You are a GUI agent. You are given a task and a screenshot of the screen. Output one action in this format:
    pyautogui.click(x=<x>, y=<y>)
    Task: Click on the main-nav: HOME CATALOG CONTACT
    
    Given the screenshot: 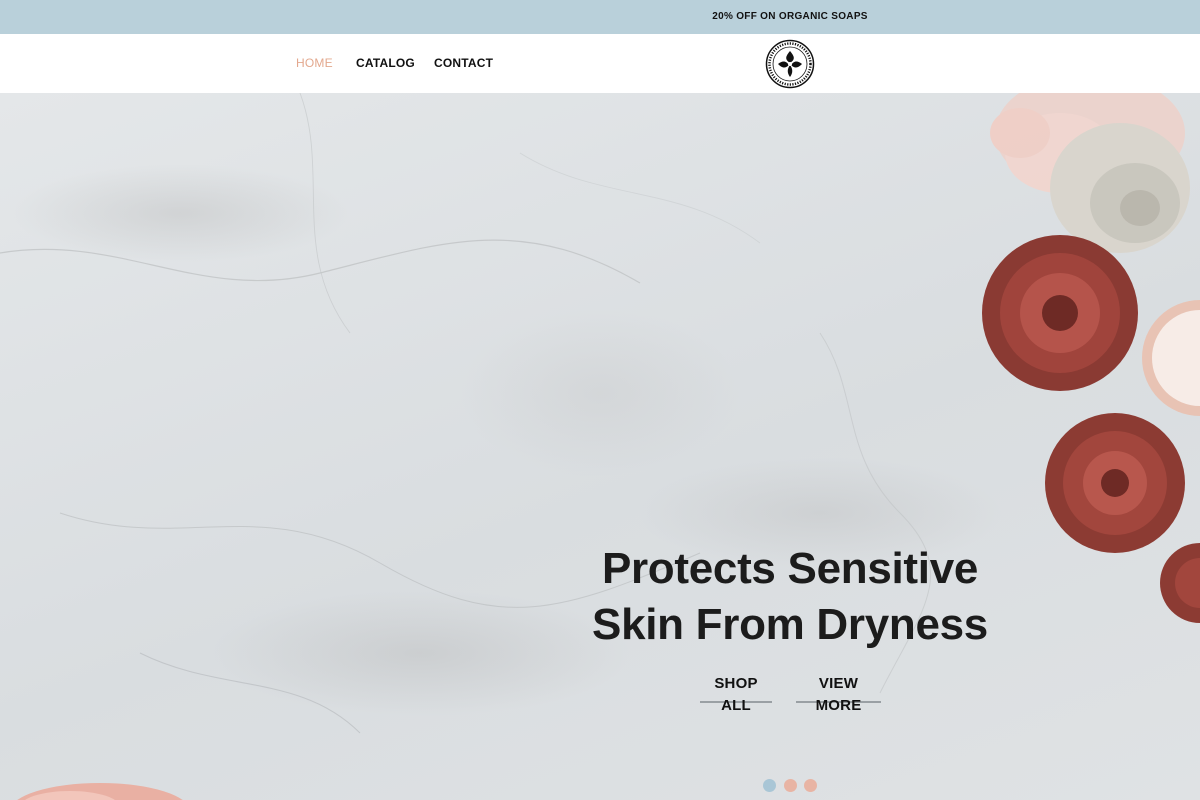 What is the action you would take?
    pyautogui.click(x=600, y=63)
    